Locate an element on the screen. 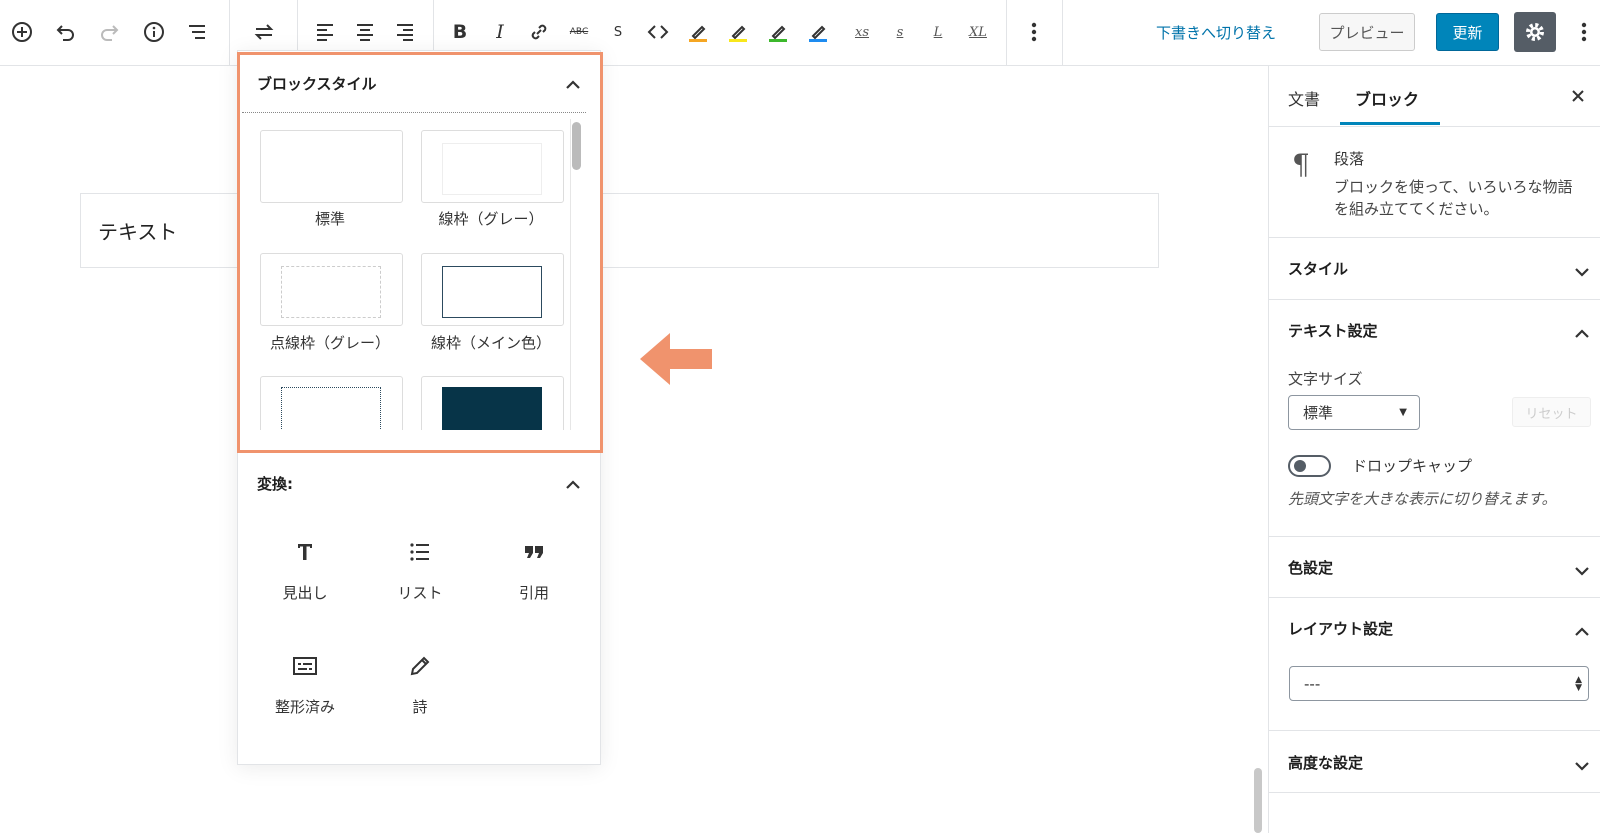 This screenshot has width=1600, height=833. italic-button: I is located at coordinates (500, 32).